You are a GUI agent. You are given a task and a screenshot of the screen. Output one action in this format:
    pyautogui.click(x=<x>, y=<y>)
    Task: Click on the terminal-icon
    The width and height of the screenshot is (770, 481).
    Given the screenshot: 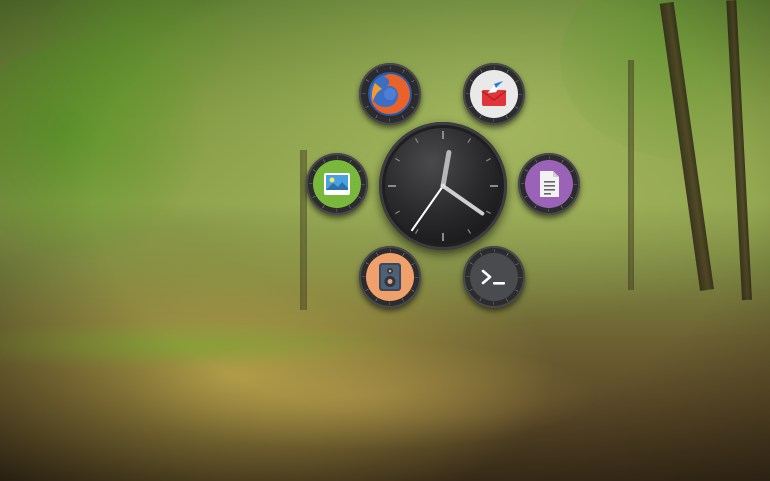 What is the action you would take?
    pyautogui.click(x=494, y=277)
    